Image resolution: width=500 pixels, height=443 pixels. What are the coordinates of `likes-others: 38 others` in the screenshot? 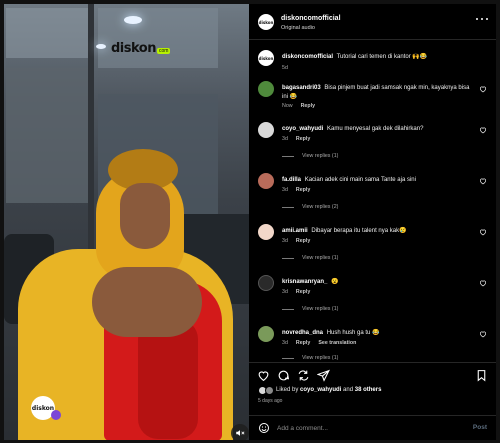 It's located at (368, 390).